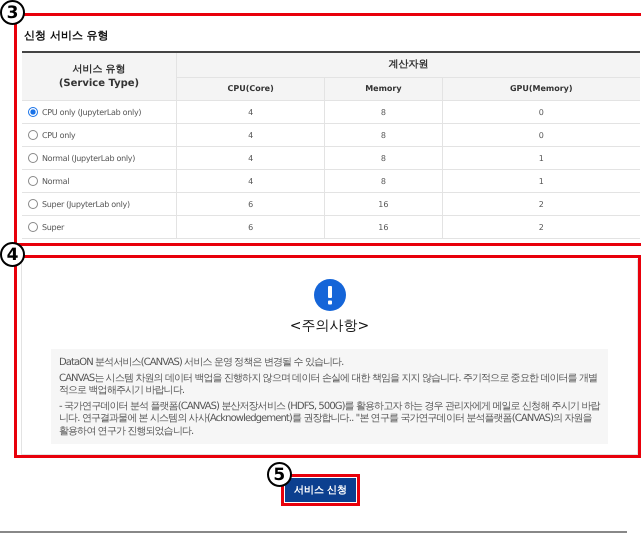 This screenshot has width=641, height=534. Describe the element at coordinates (279, 474) in the screenshot. I see `step-number-badge: 5` at that location.